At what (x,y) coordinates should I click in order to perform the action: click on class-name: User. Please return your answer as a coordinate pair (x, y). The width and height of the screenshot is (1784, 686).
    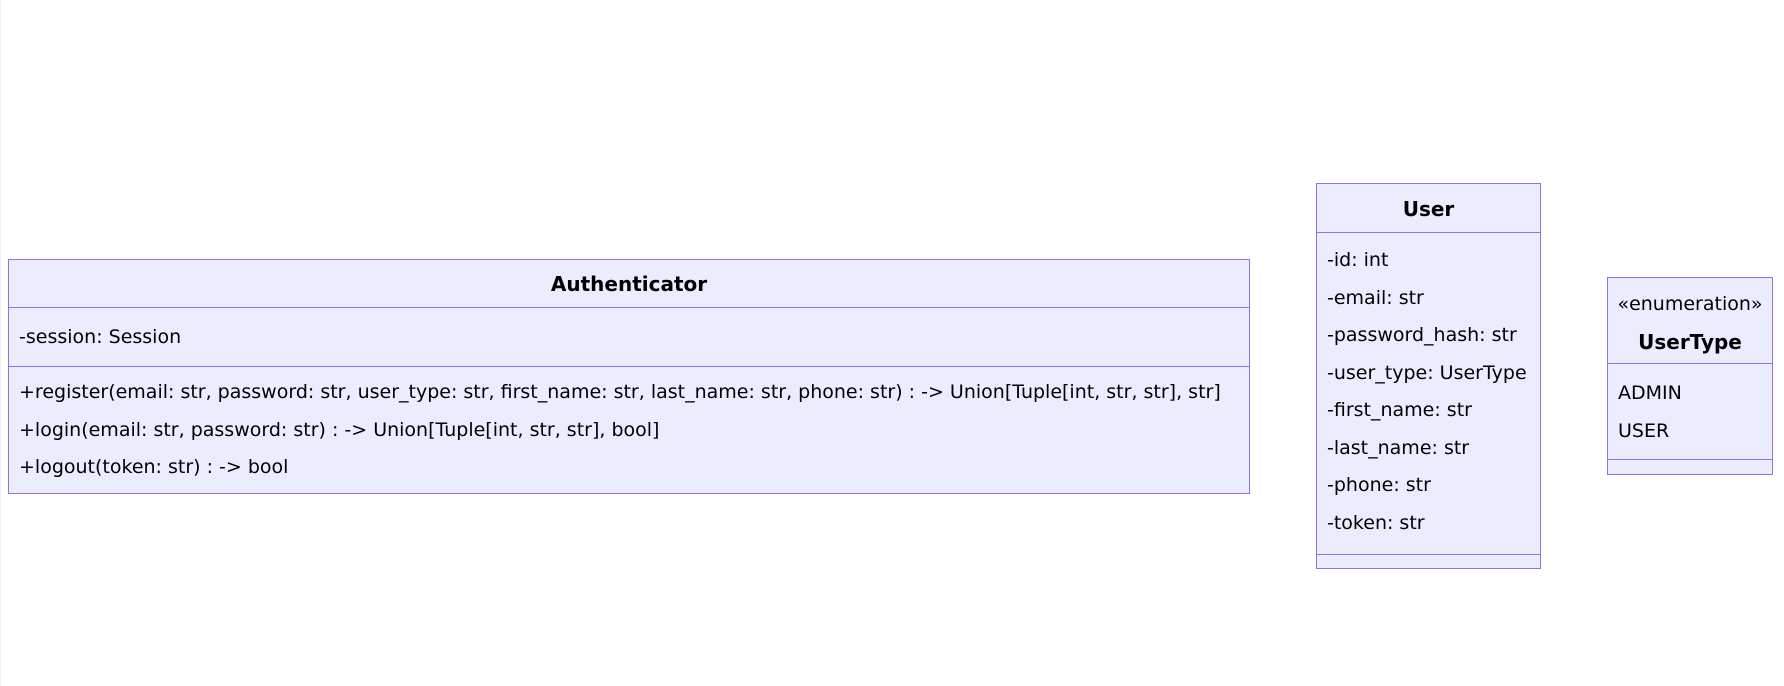
    Looking at the image, I should click on (1428, 209).